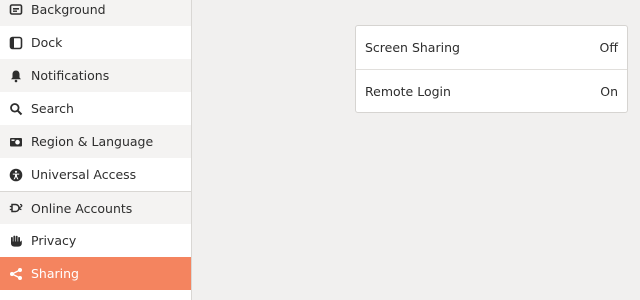 The image size is (640, 300). Describe the element at coordinates (54, 240) in the screenshot. I see `sidebar-item-label: Privacy` at that location.